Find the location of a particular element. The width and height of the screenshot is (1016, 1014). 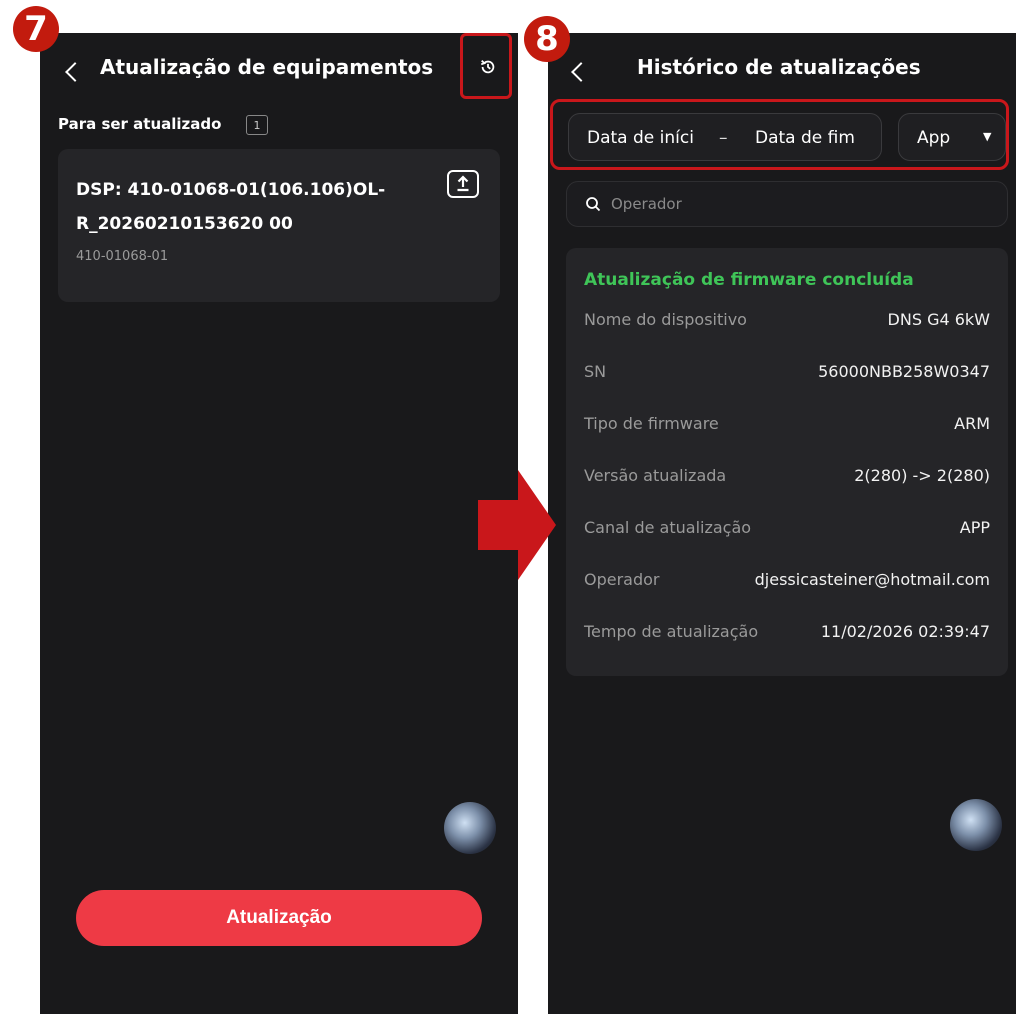

record-value: 2(280) -> 2(280) is located at coordinates (922, 475).